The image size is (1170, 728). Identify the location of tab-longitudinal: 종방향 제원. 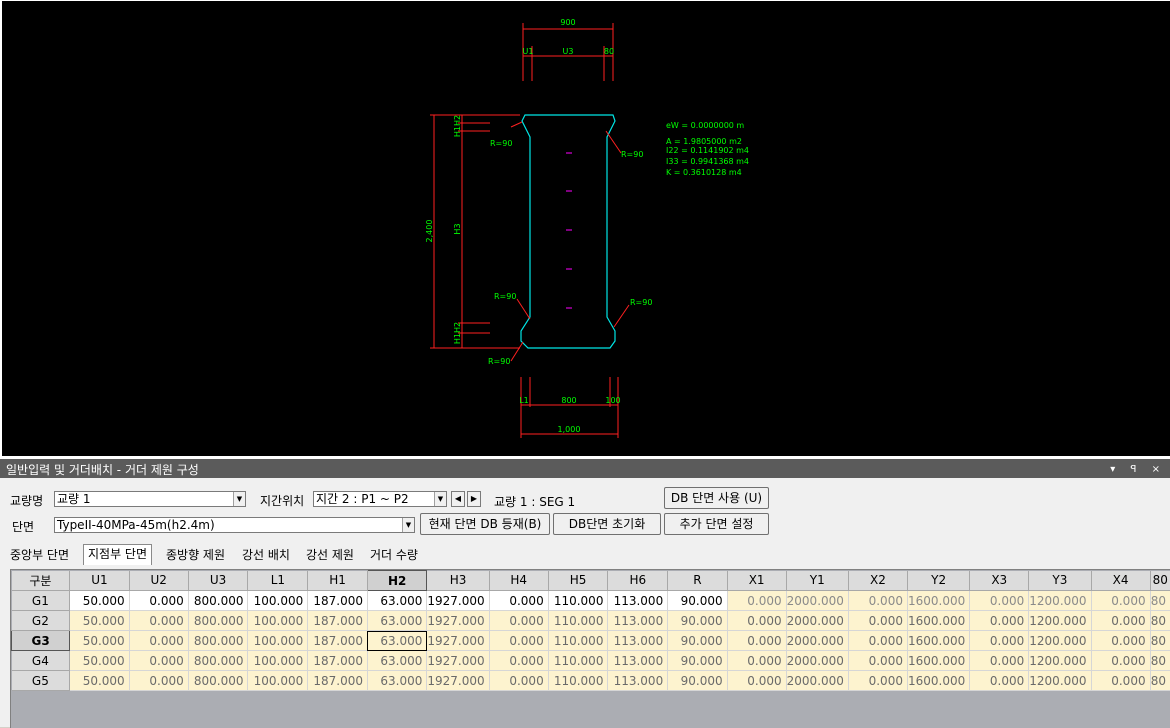
(195, 555).